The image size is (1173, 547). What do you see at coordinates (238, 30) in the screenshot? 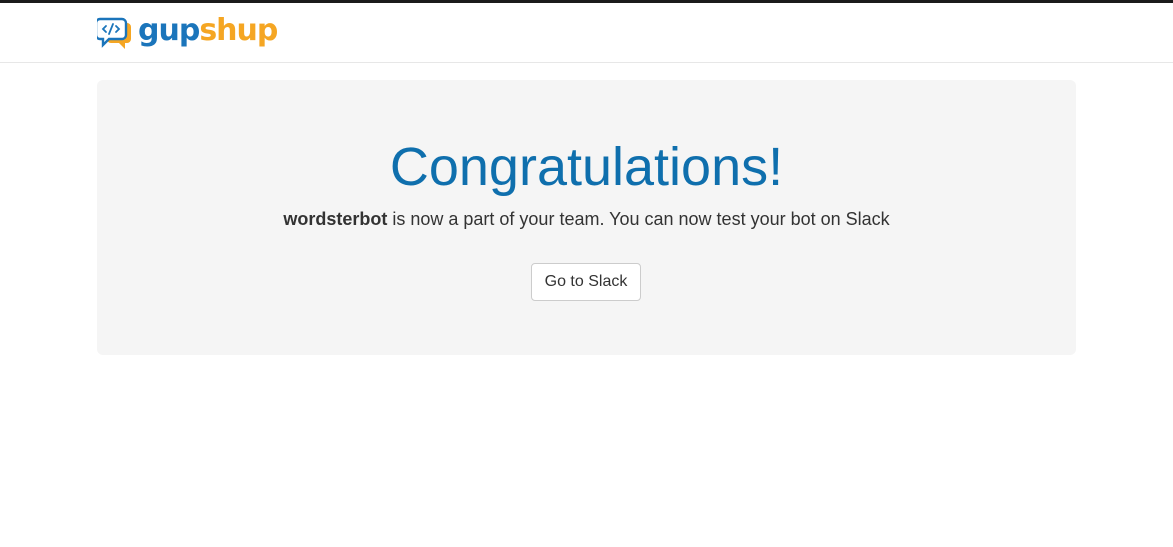
I see `brand-name-part2: shup` at bounding box center [238, 30].